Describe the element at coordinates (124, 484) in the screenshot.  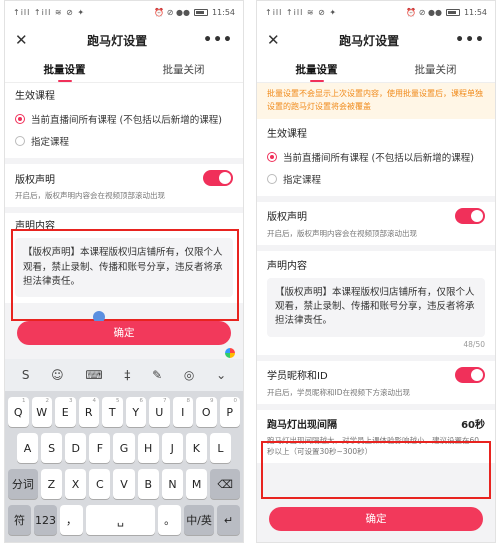
I see `key: V` at that location.